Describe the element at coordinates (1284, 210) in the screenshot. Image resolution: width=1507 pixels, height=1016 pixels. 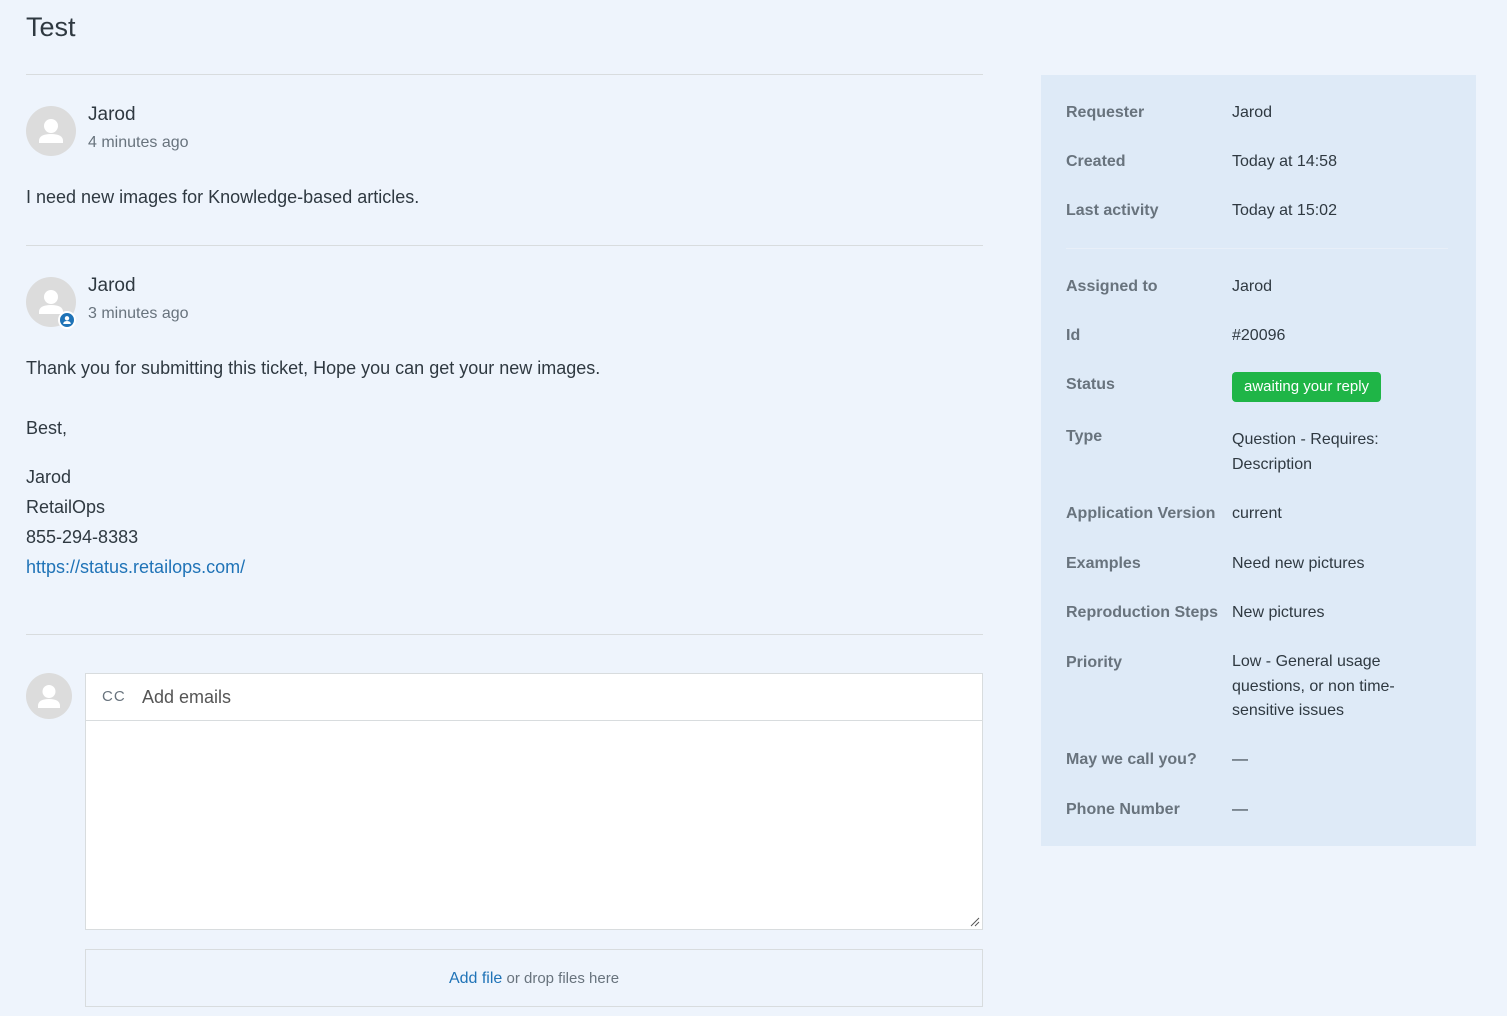
I see `prop-value: Today at 15:02` at that location.